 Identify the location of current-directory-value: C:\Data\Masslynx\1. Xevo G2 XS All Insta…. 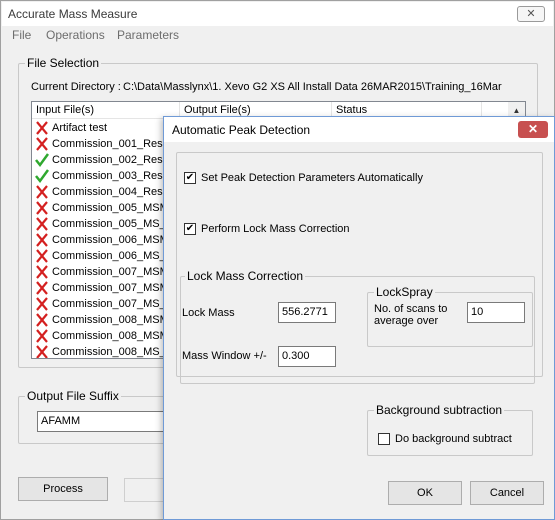
(312, 87).